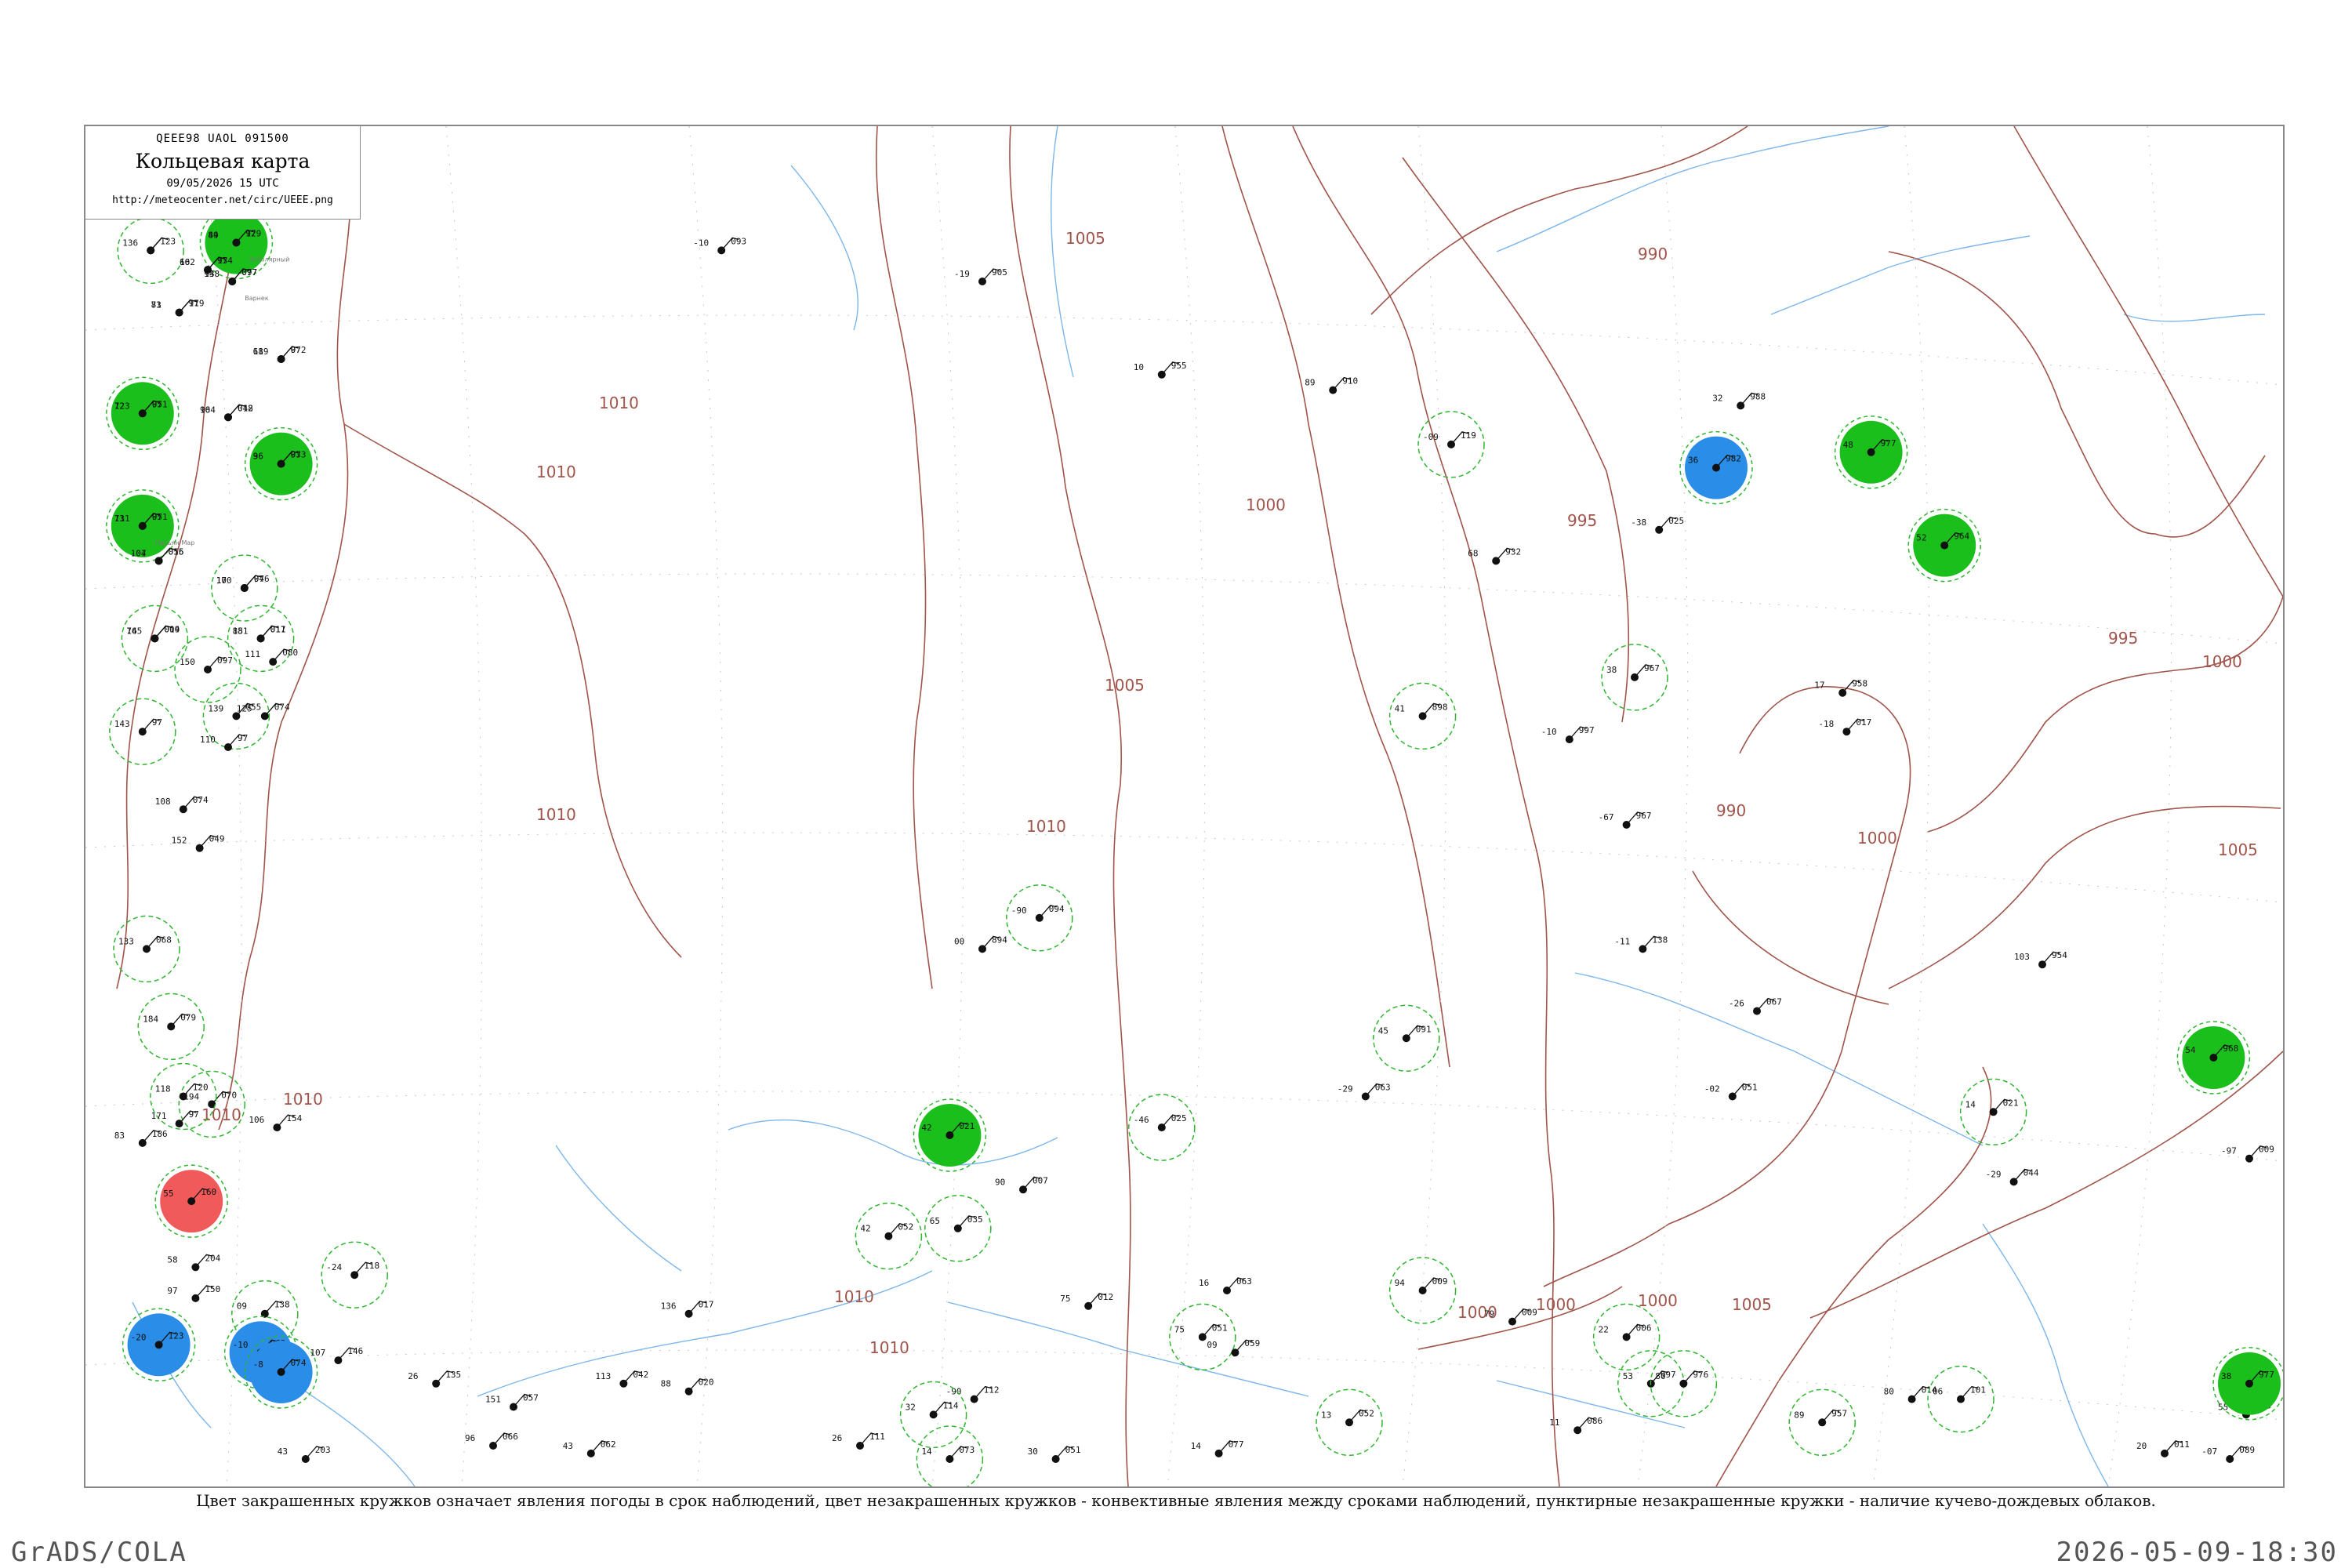 This screenshot has width=2352, height=1568. Describe the element at coordinates (304, 1454) in the screenshot. I see `station: 43 203` at that location.